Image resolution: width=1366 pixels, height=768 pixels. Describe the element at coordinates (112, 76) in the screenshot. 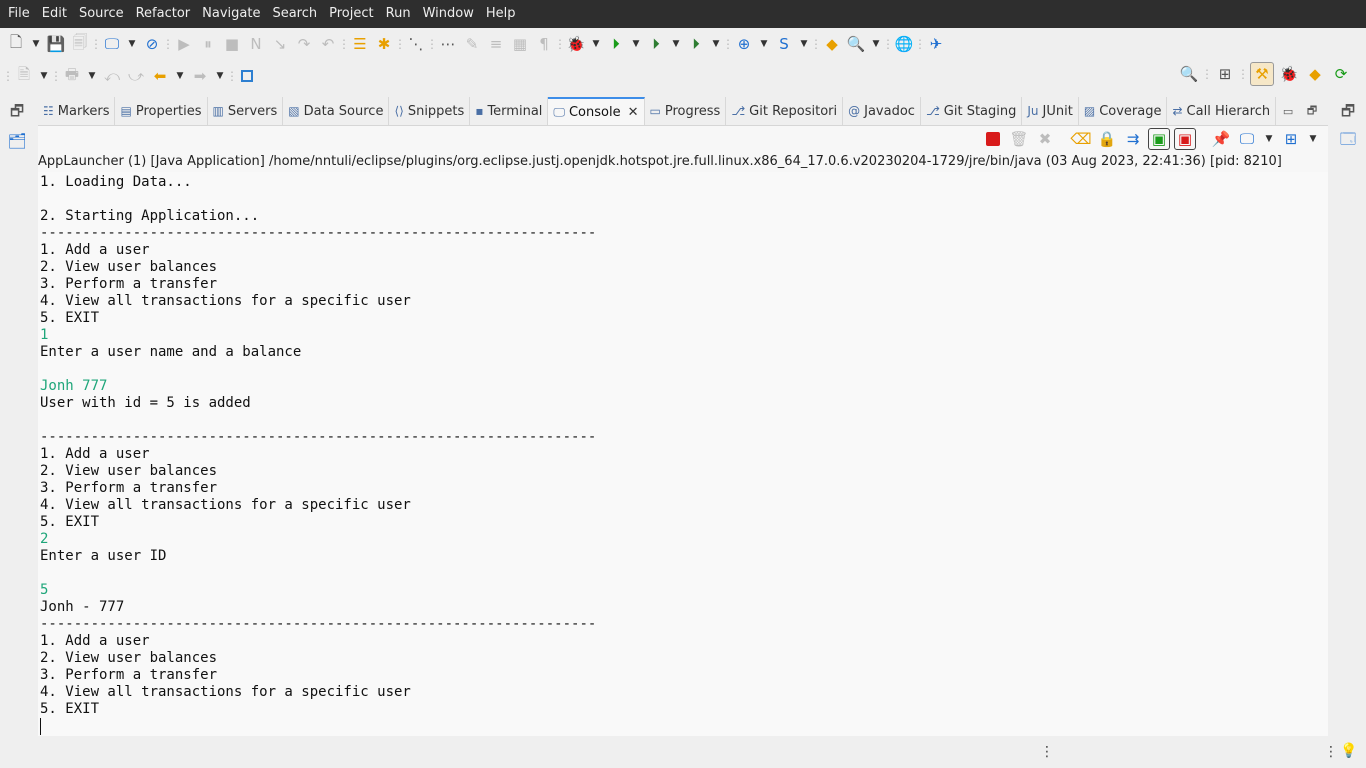

I see `previous-annotation-icon: ⤺` at that location.